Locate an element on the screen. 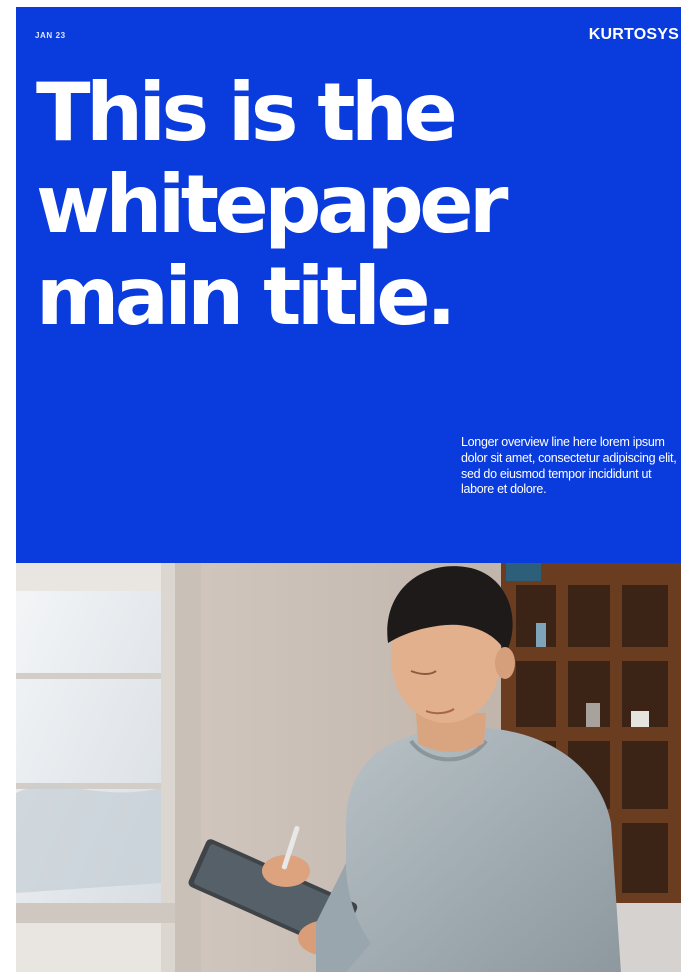  main-title-line: main title. is located at coordinates (246, 296).